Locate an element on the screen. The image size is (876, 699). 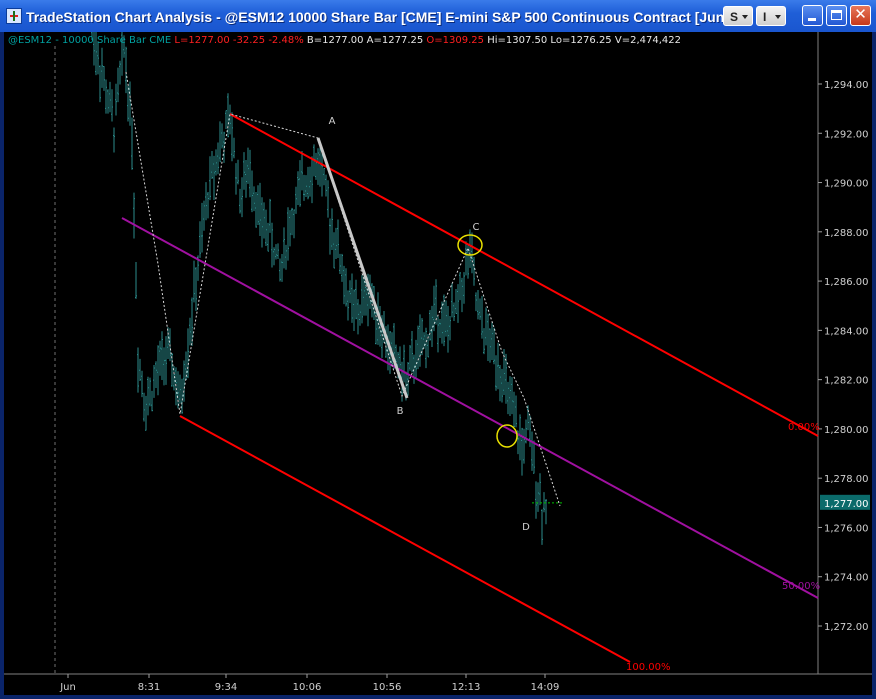
y-tick-label: 1,286.00 is located at coordinates (846, 282).